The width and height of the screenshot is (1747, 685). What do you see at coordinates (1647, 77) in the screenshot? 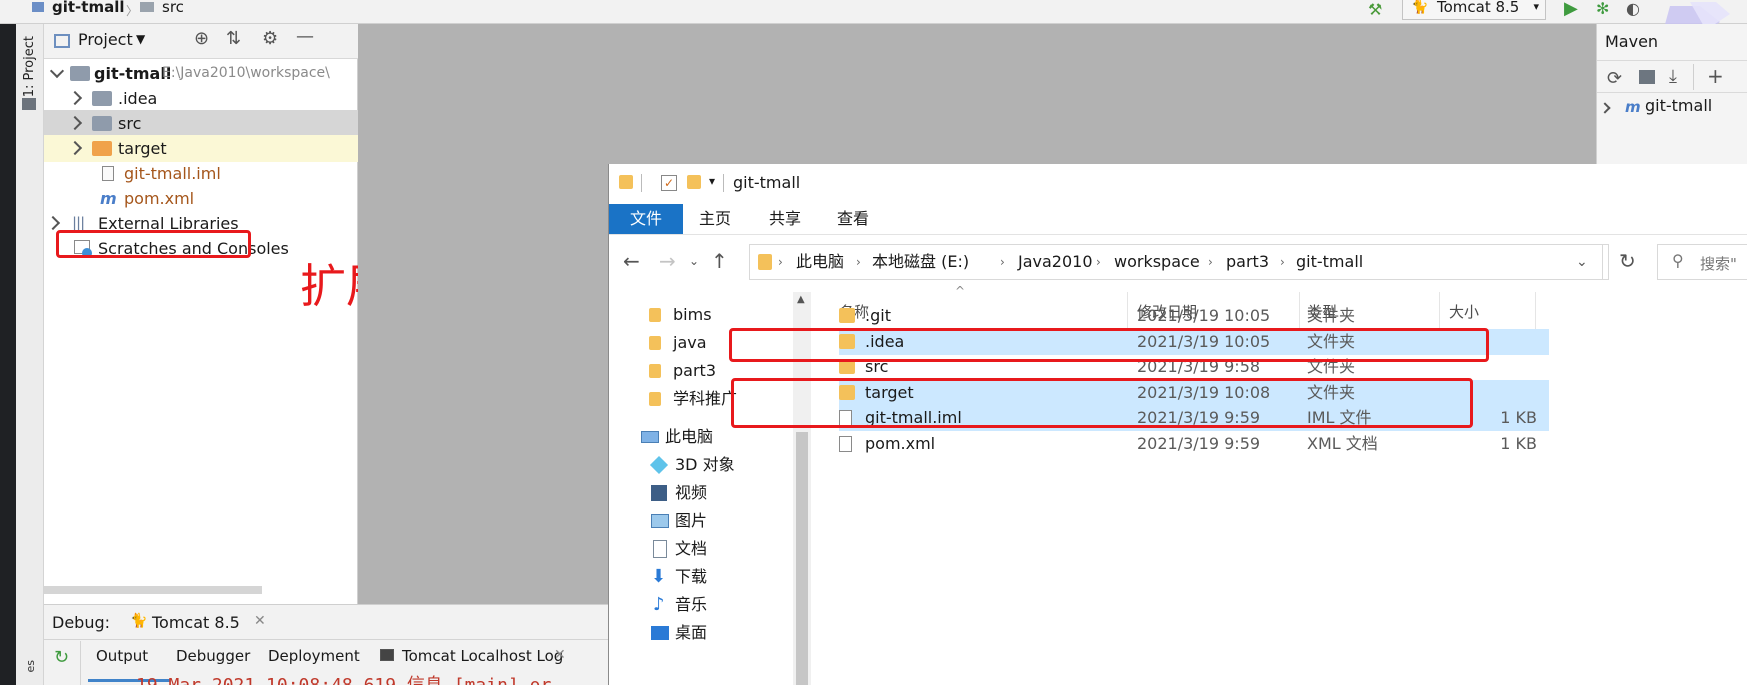
I see `generate-sources-icon` at bounding box center [1647, 77].